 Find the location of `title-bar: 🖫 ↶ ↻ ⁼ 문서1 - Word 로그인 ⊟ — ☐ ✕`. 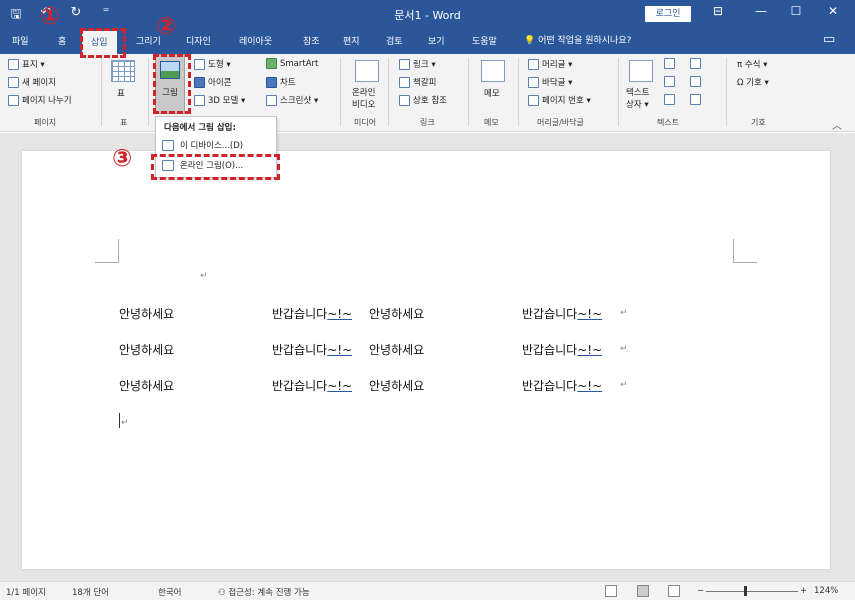

title-bar: 🖫 ↶ ↻ ⁼ 문서1 - Word 로그인 ⊟ — ☐ ✕ is located at coordinates (427, 14).